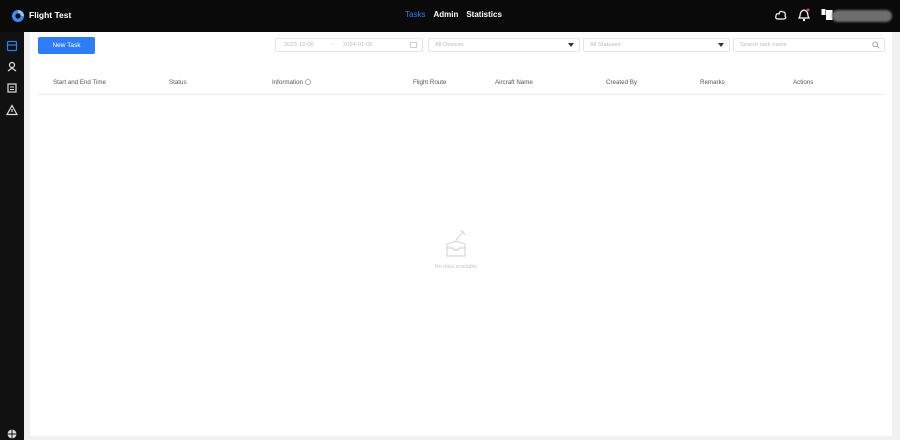  Describe the element at coordinates (504, 45) in the screenshot. I see `devices-select: All Devices` at that location.